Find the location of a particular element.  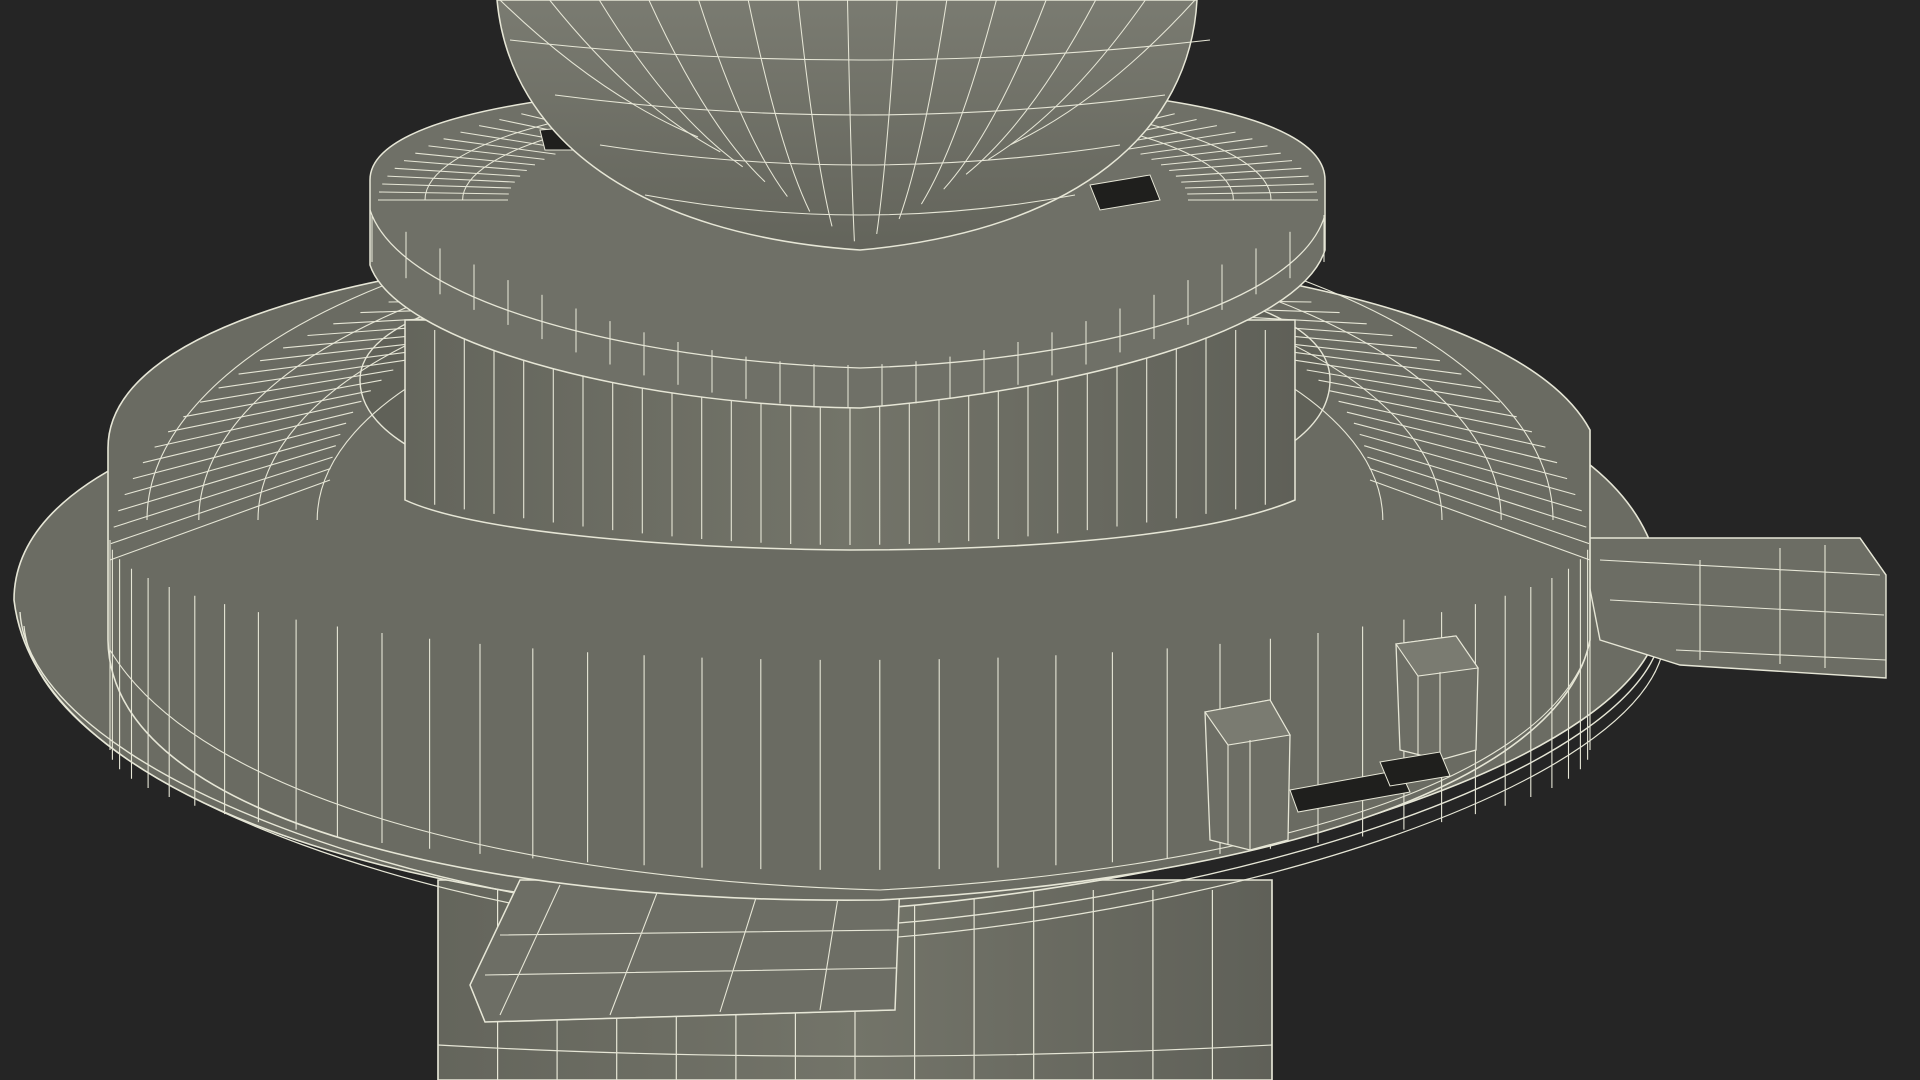

post-left is located at coordinates (1247, 775).